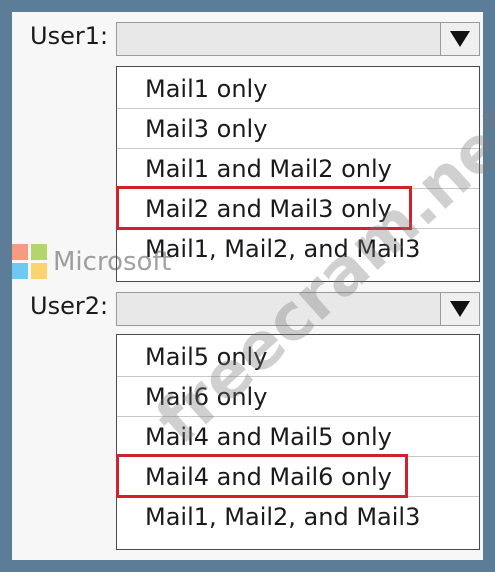 The height and width of the screenshot is (572, 495). I want to click on user1-dropdown, so click(298, 39).